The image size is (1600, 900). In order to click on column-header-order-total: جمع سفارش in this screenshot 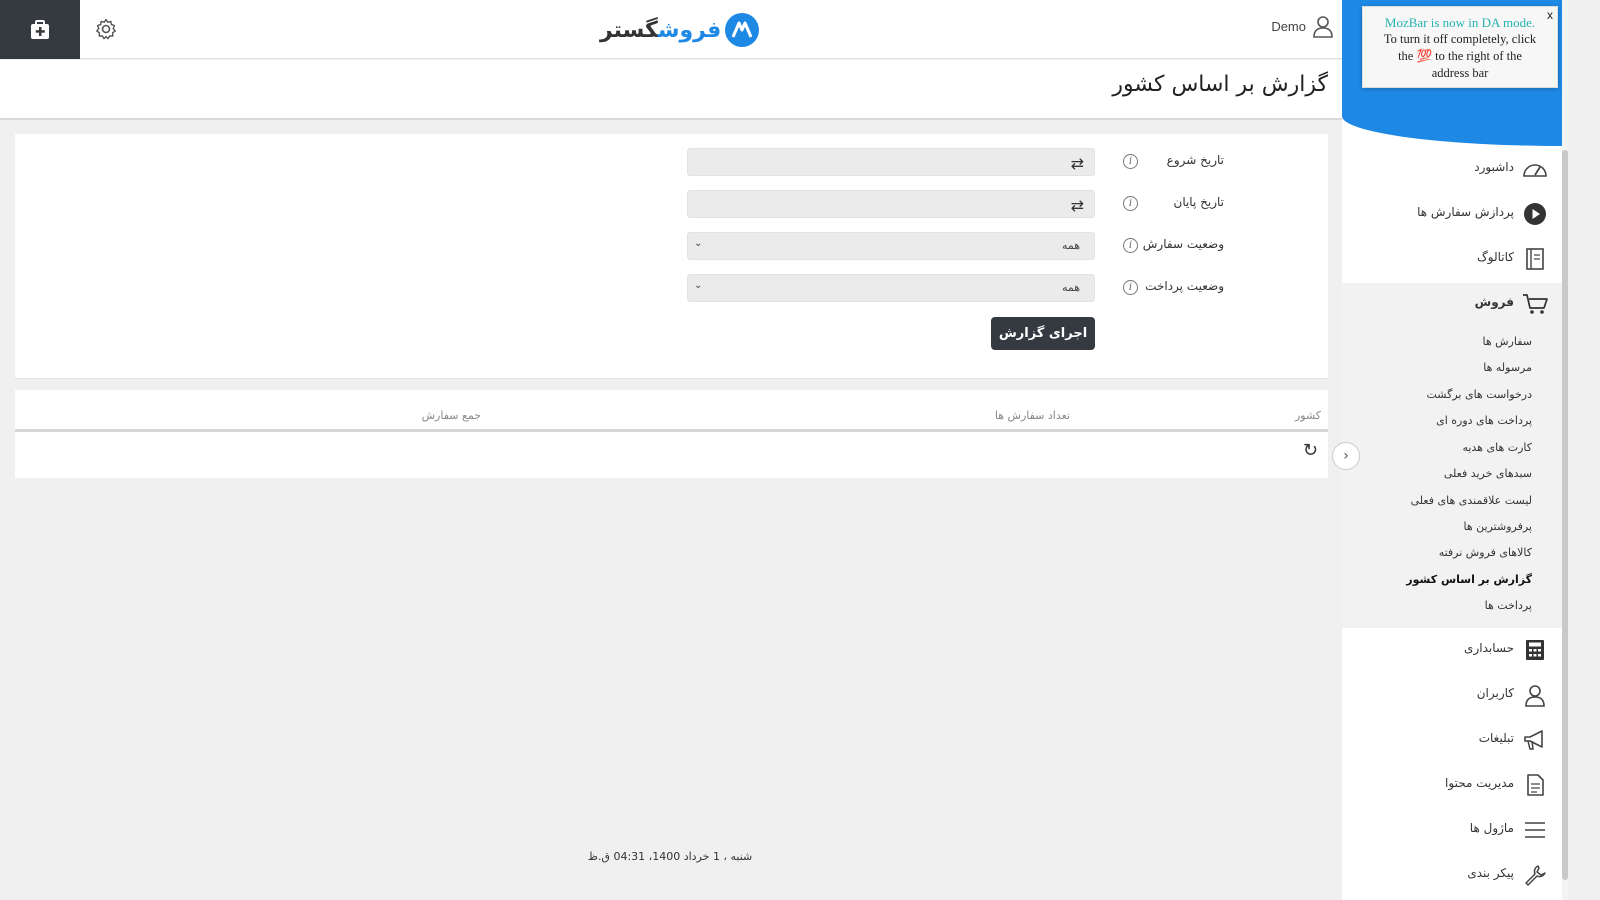, I will do `click(451, 415)`.